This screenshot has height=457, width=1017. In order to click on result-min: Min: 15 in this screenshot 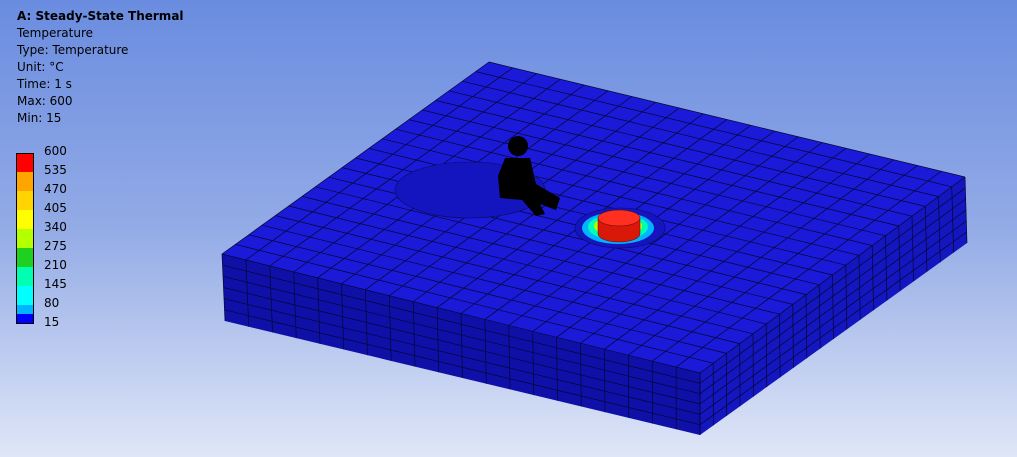, I will do `click(39, 118)`.